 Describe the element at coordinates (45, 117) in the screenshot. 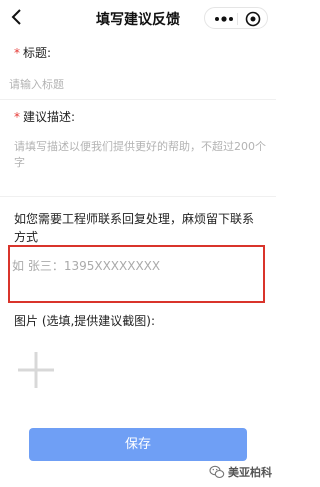

I see `description-label: * 建议描述:` at that location.